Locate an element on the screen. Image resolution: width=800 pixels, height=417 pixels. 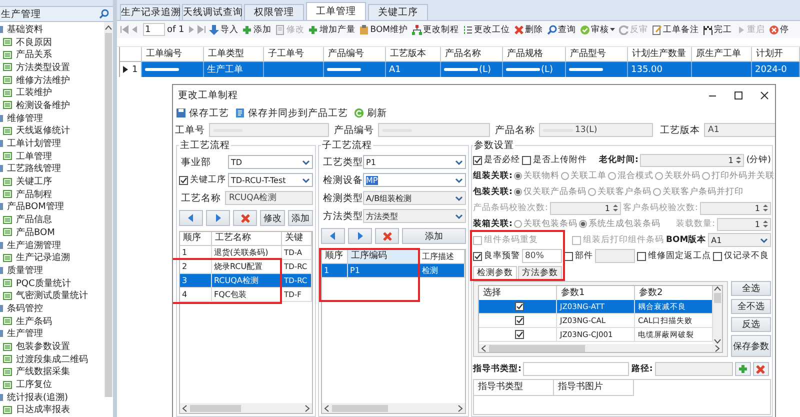
tree-group: 统计报表(追溯) is located at coordinates (52, 397).